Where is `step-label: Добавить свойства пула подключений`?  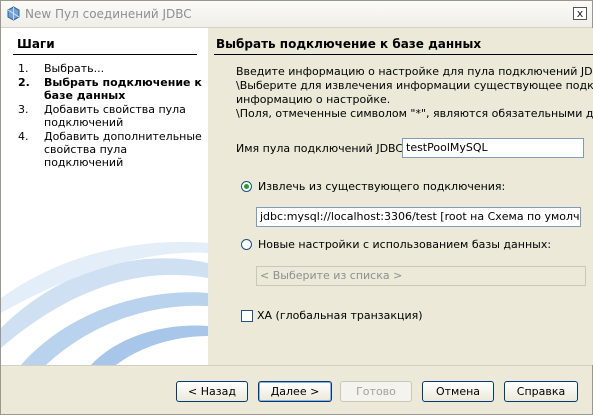 step-label: Добавить свойства пула подключений is located at coordinates (115, 116).